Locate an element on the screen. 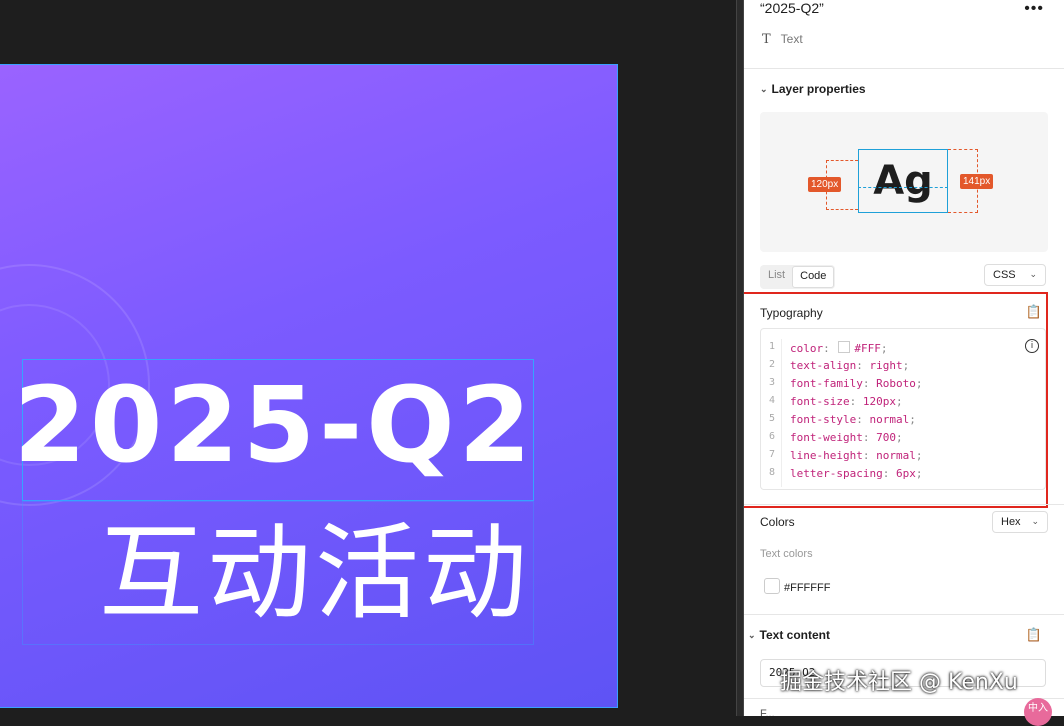 This screenshot has width=1064, height=726. css-property: line-height is located at coordinates (826, 455).